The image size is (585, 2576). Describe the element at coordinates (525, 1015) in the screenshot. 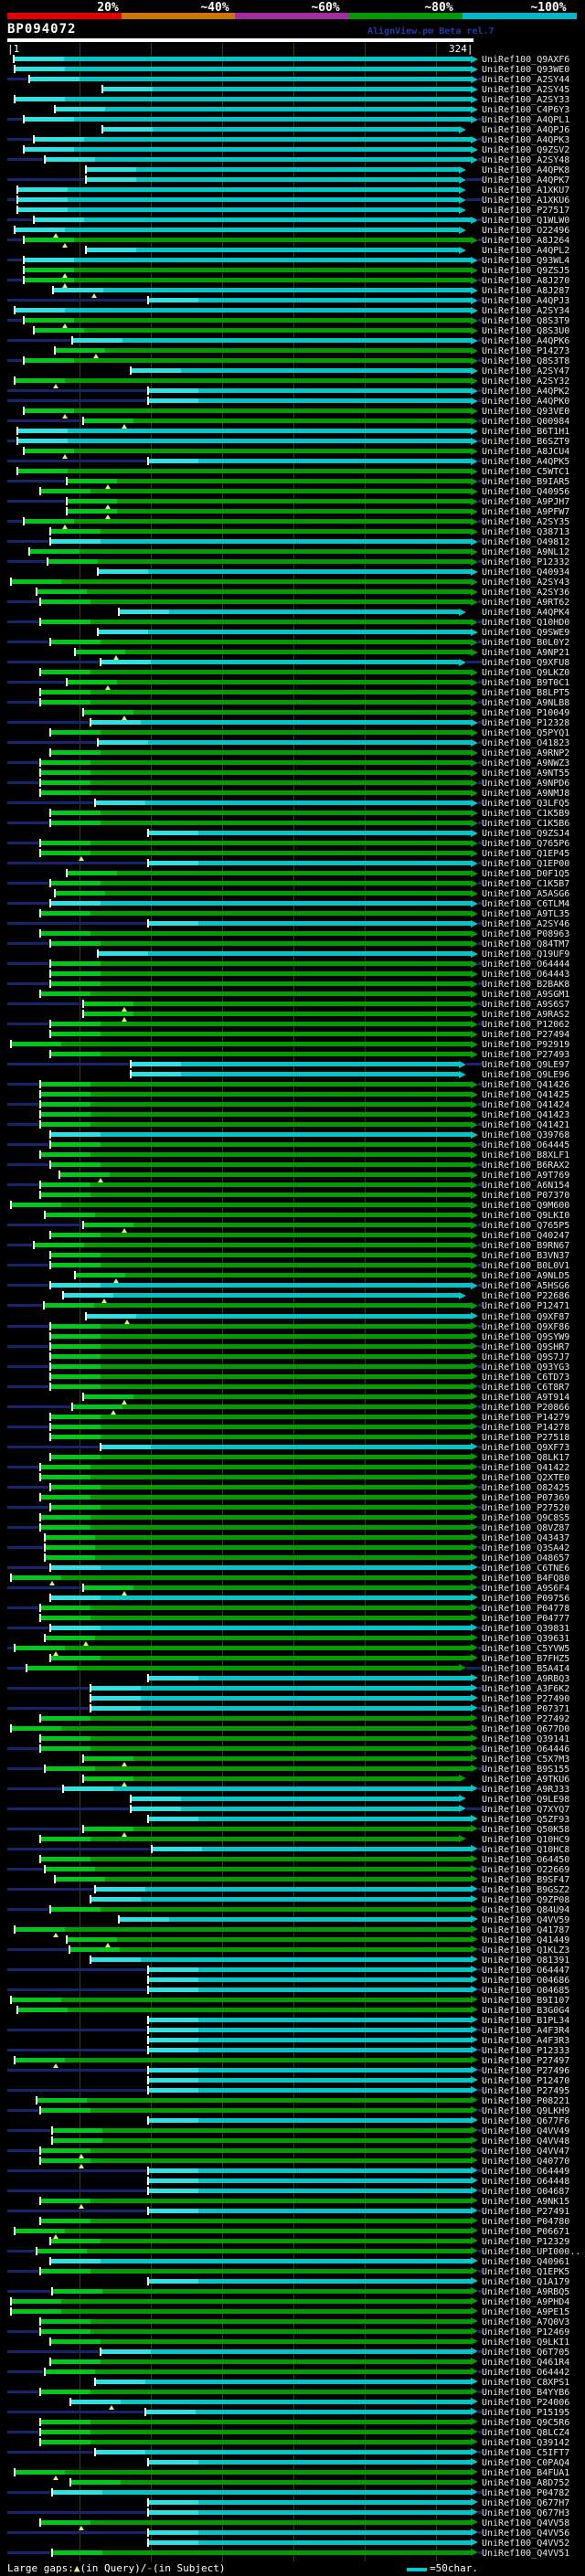

I see `uniref-hit-label: UniRef100_A9RAS2` at that location.